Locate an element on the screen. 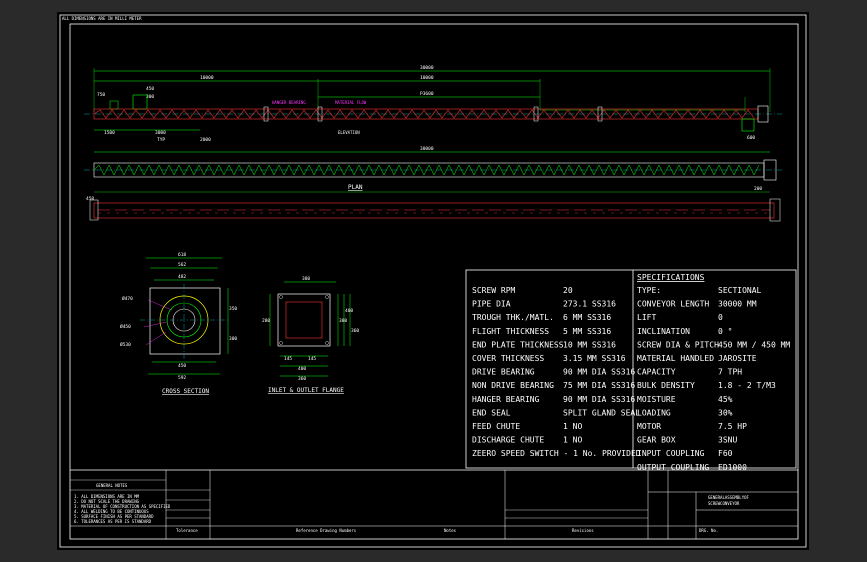 The width and height of the screenshot is (867, 562). spec-left-value: 20 is located at coordinates (568, 290).